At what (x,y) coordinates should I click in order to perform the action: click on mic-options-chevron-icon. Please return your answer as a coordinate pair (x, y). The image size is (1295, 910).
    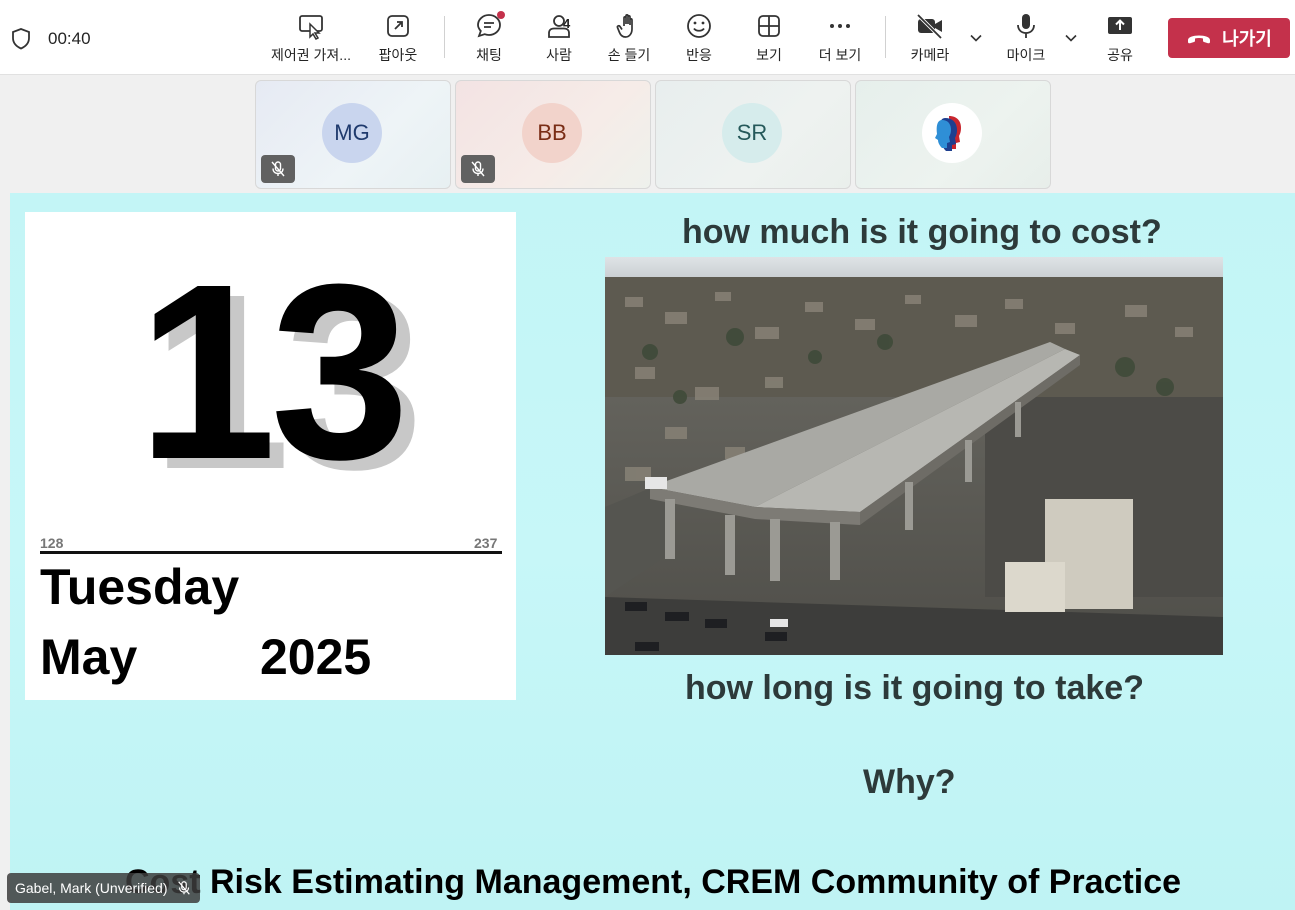
    Looking at the image, I should click on (1071, 38).